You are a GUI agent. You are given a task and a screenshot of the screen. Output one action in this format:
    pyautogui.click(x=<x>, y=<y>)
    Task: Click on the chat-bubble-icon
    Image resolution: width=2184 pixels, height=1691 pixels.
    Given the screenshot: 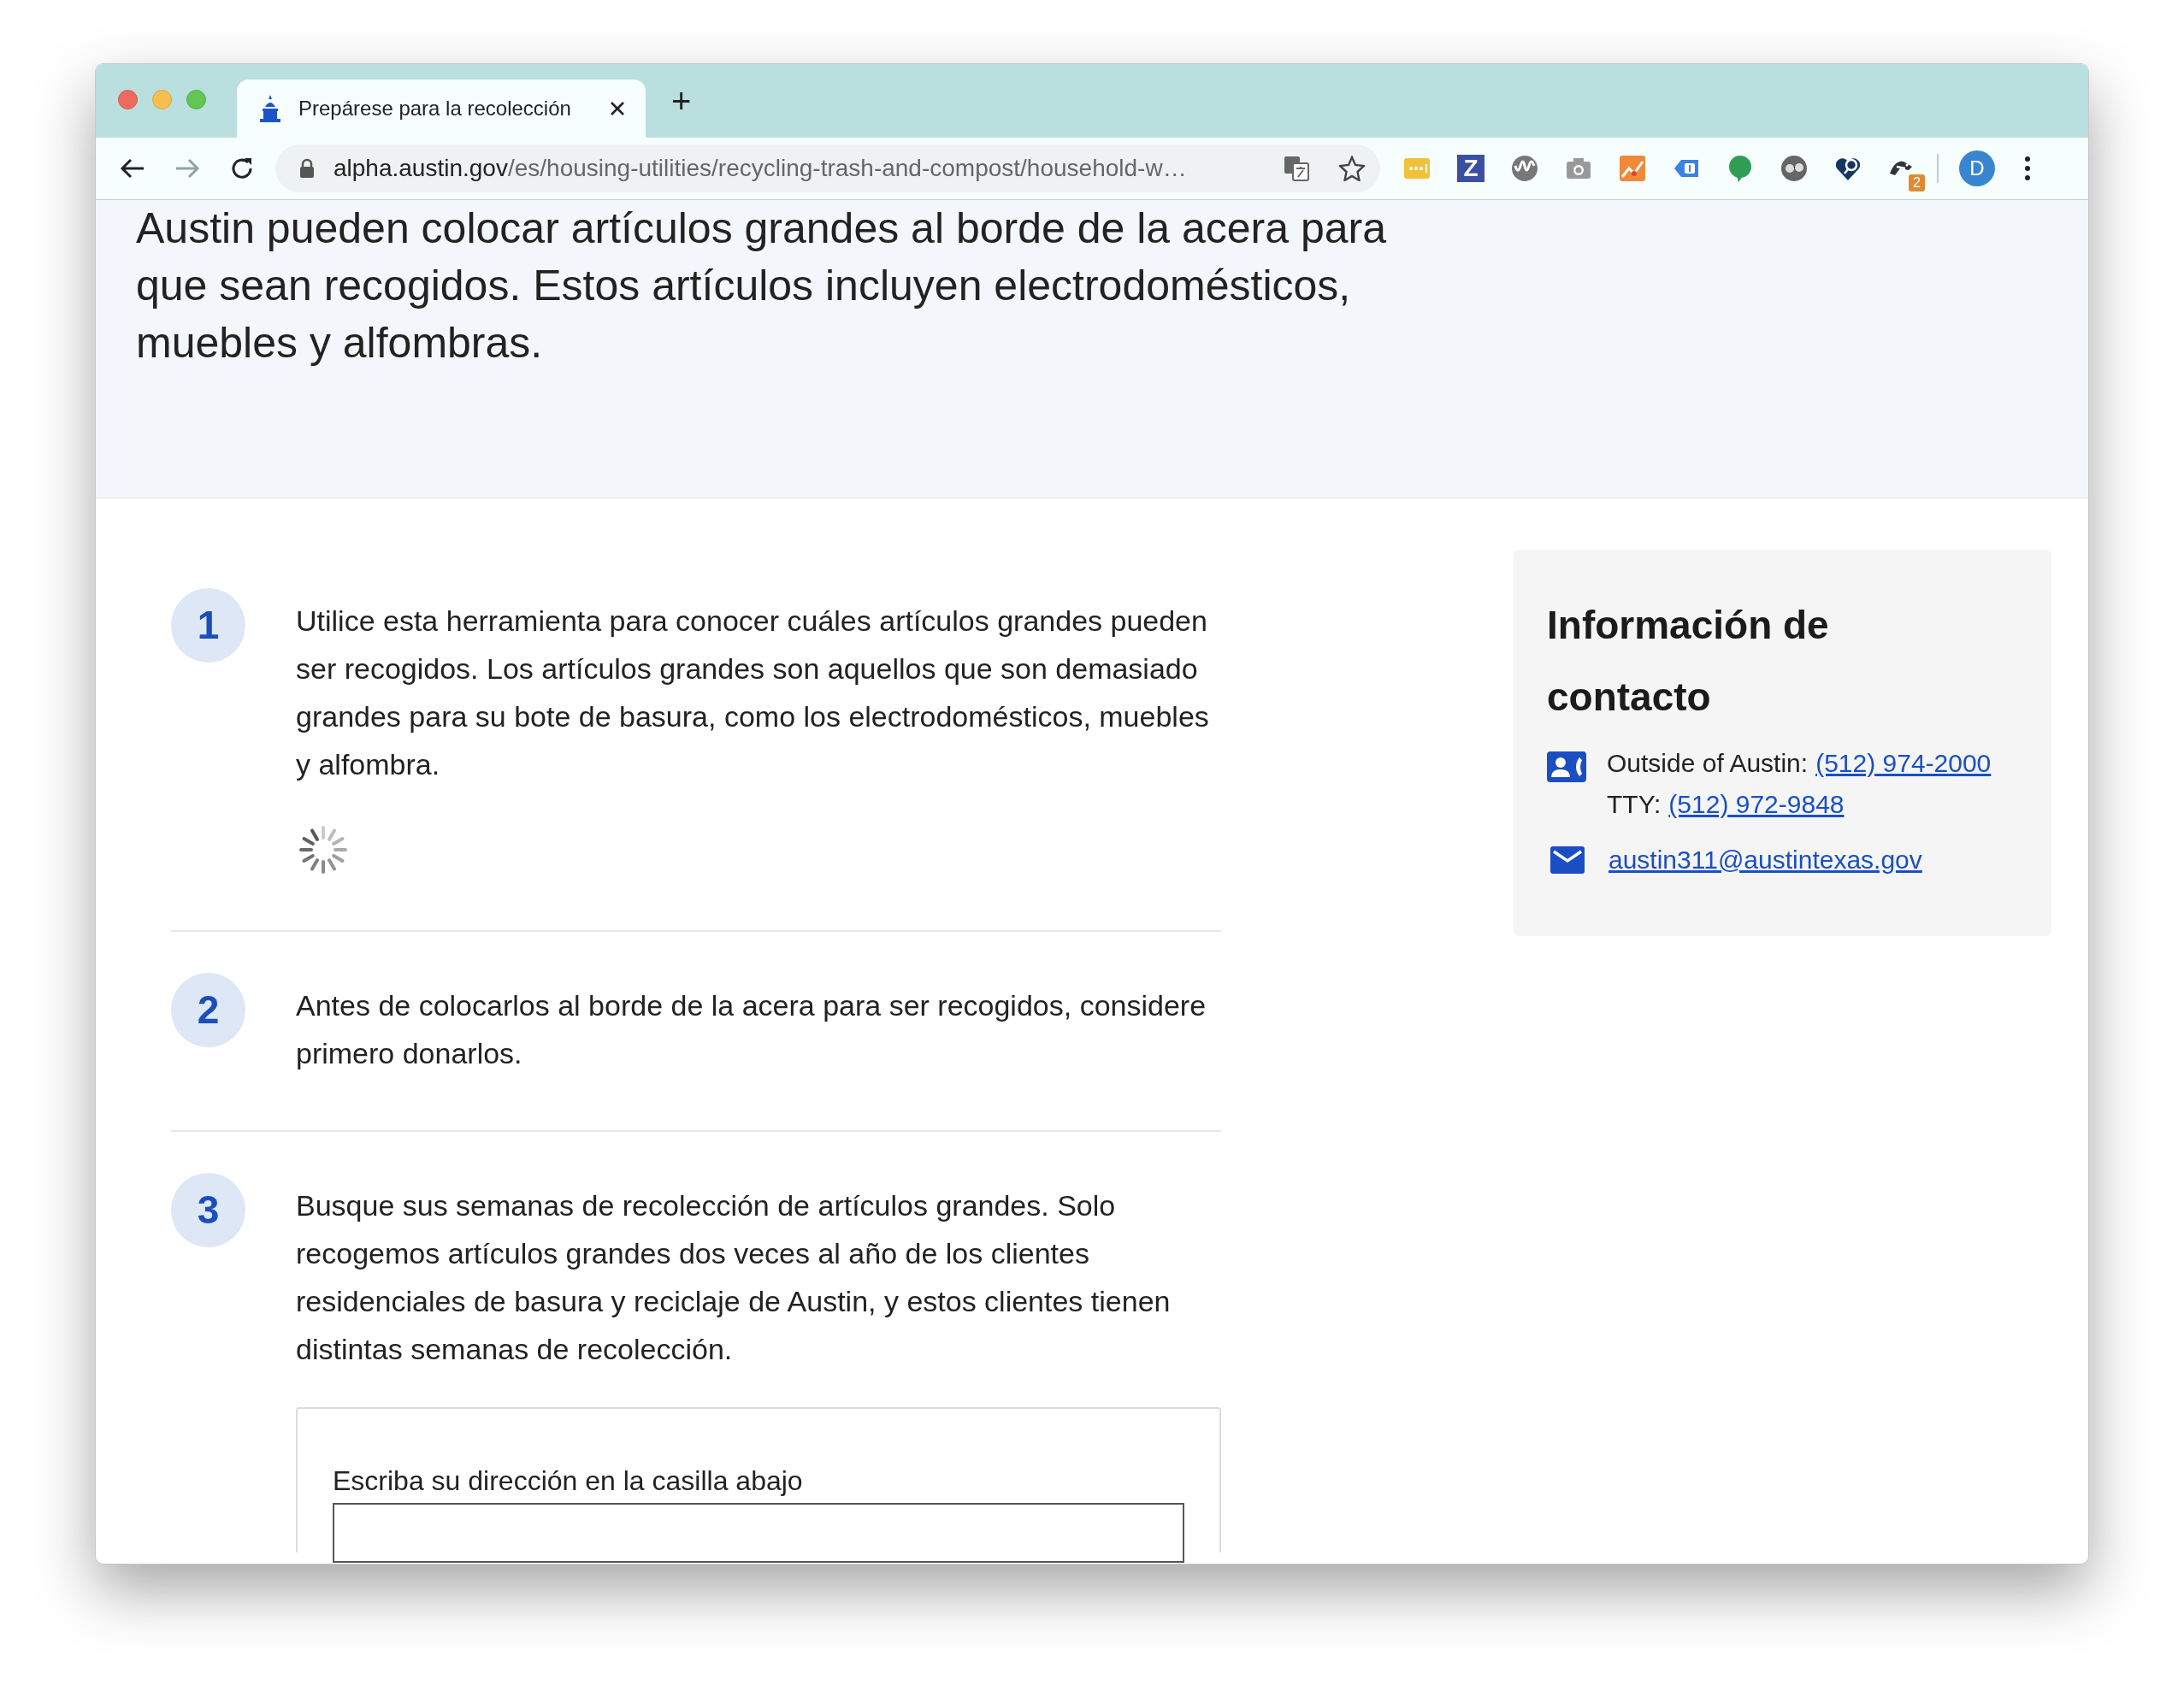 What is the action you would take?
    pyautogui.click(x=1740, y=168)
    